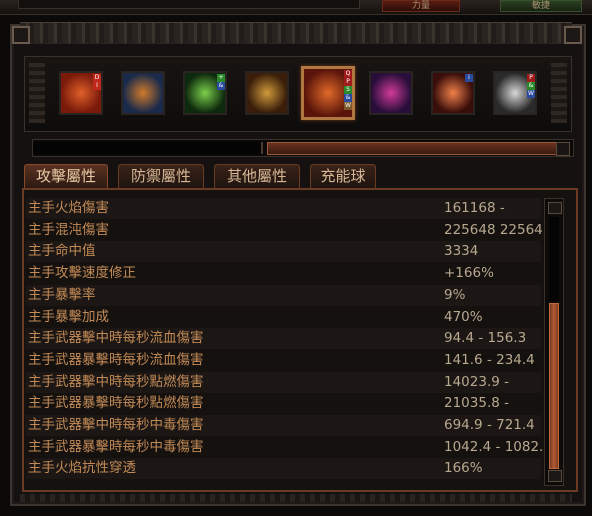 Image resolution: width=592 pixels, height=516 pixels. Describe the element at coordinates (296, 33) in the screenshot. I see `frame-ornament-top` at that location.